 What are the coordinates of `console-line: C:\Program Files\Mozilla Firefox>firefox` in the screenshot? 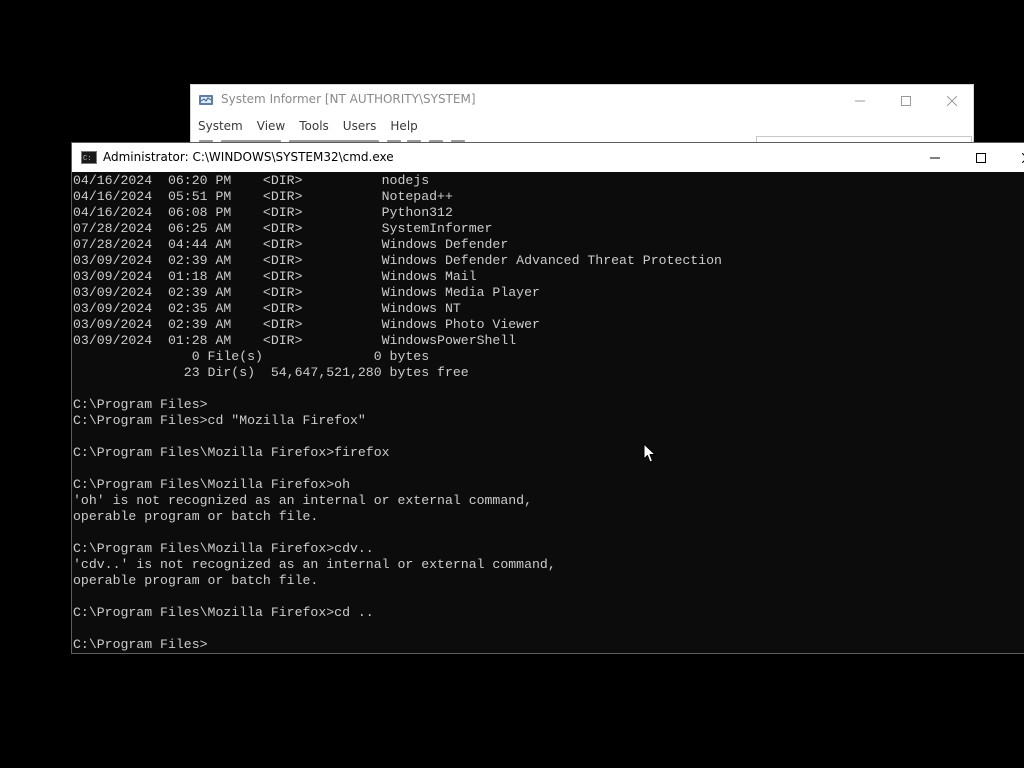 It's located at (231, 452).